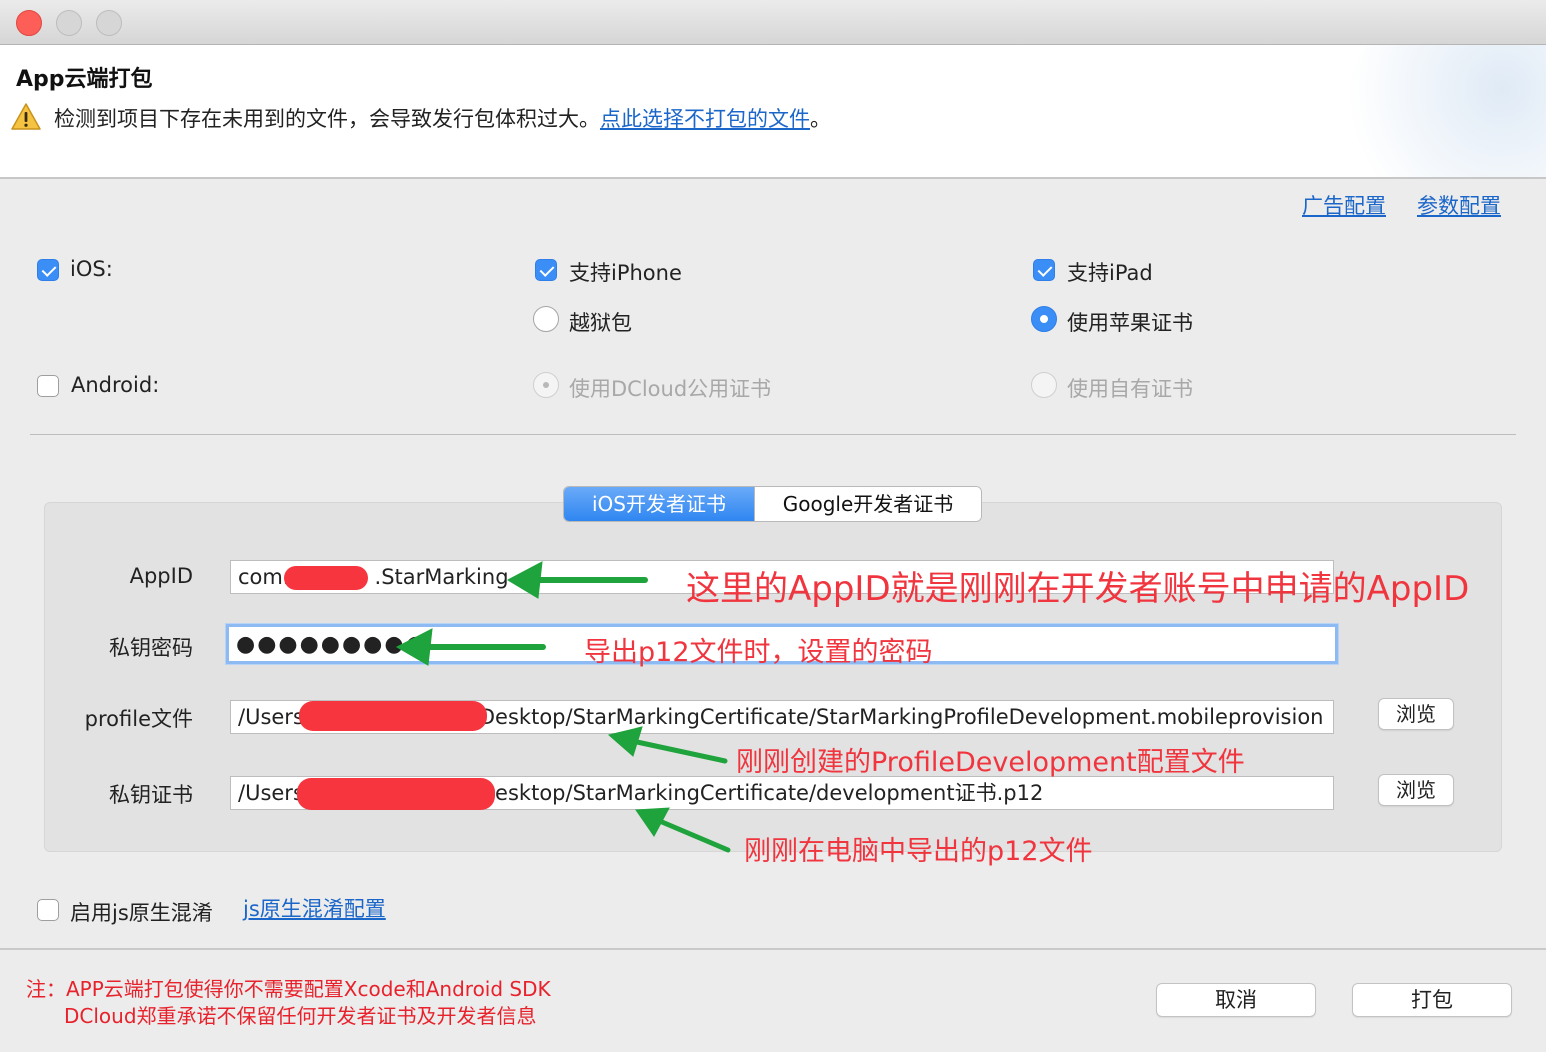 This screenshot has height=1052, width=1546. What do you see at coordinates (773, 949) in the screenshot?
I see `footer-divider` at bounding box center [773, 949].